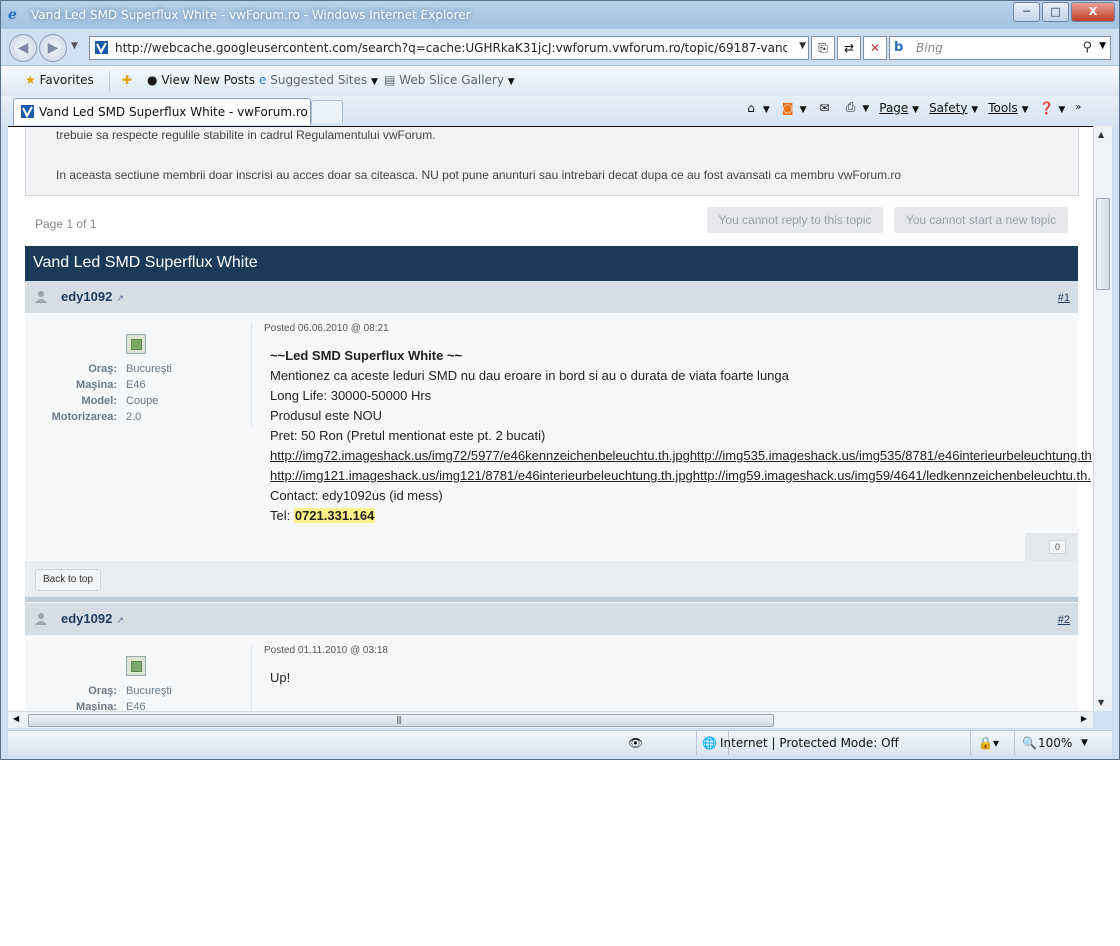  I want to click on field-label: Maşina:, so click(96, 385).